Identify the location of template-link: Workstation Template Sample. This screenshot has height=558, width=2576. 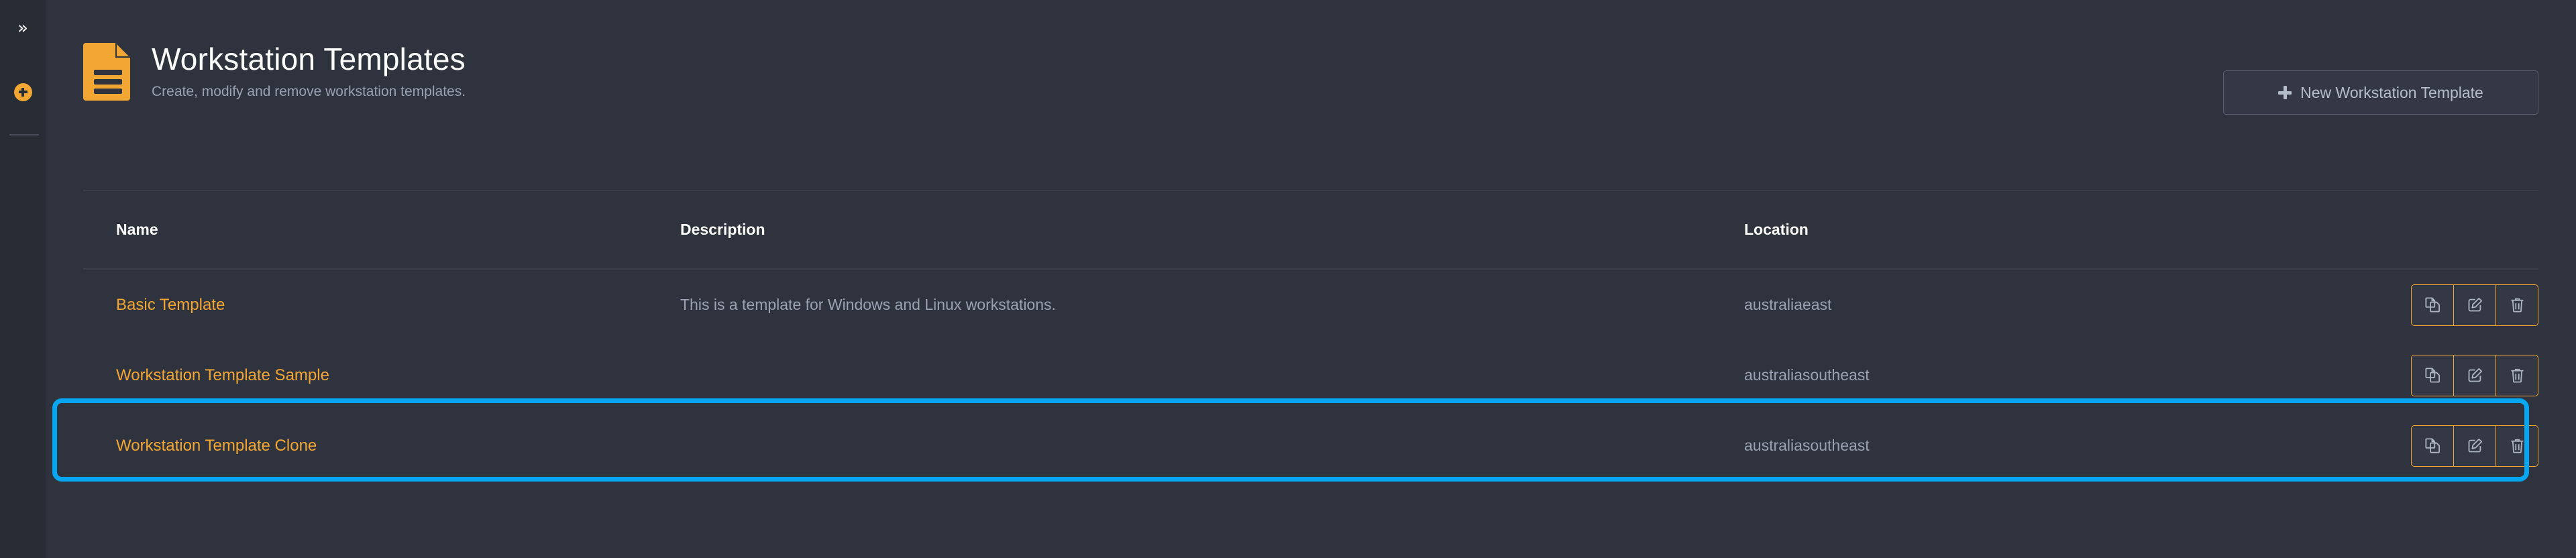
(222, 375).